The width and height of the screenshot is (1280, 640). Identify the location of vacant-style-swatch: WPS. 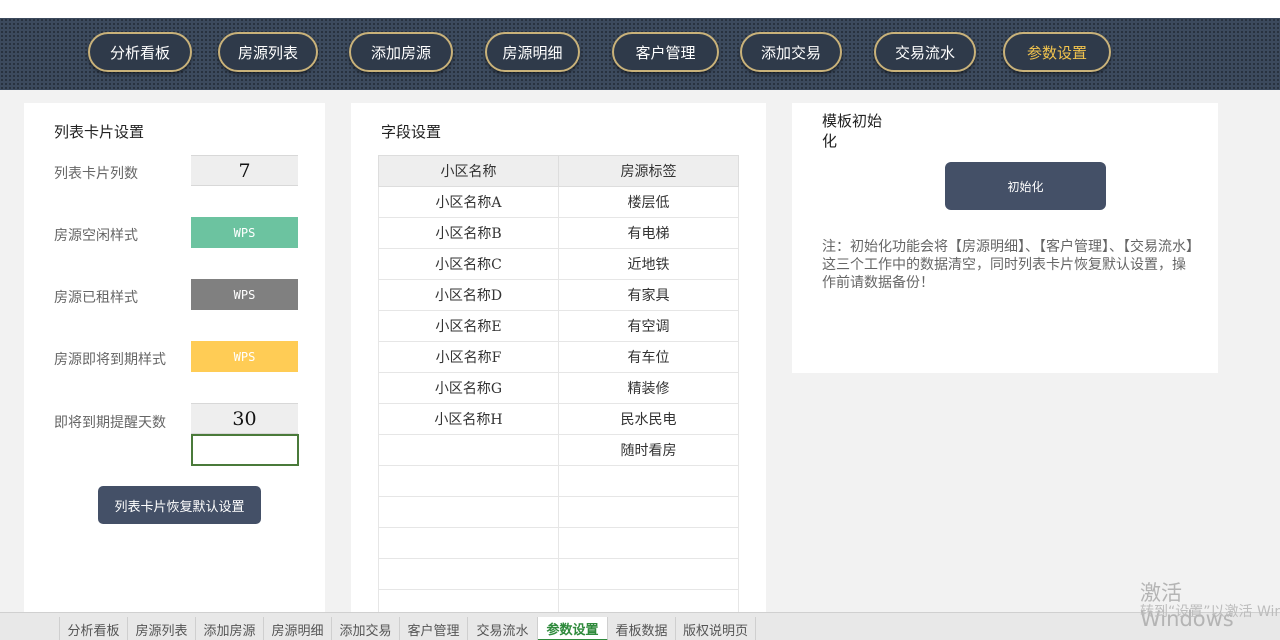
(244, 232).